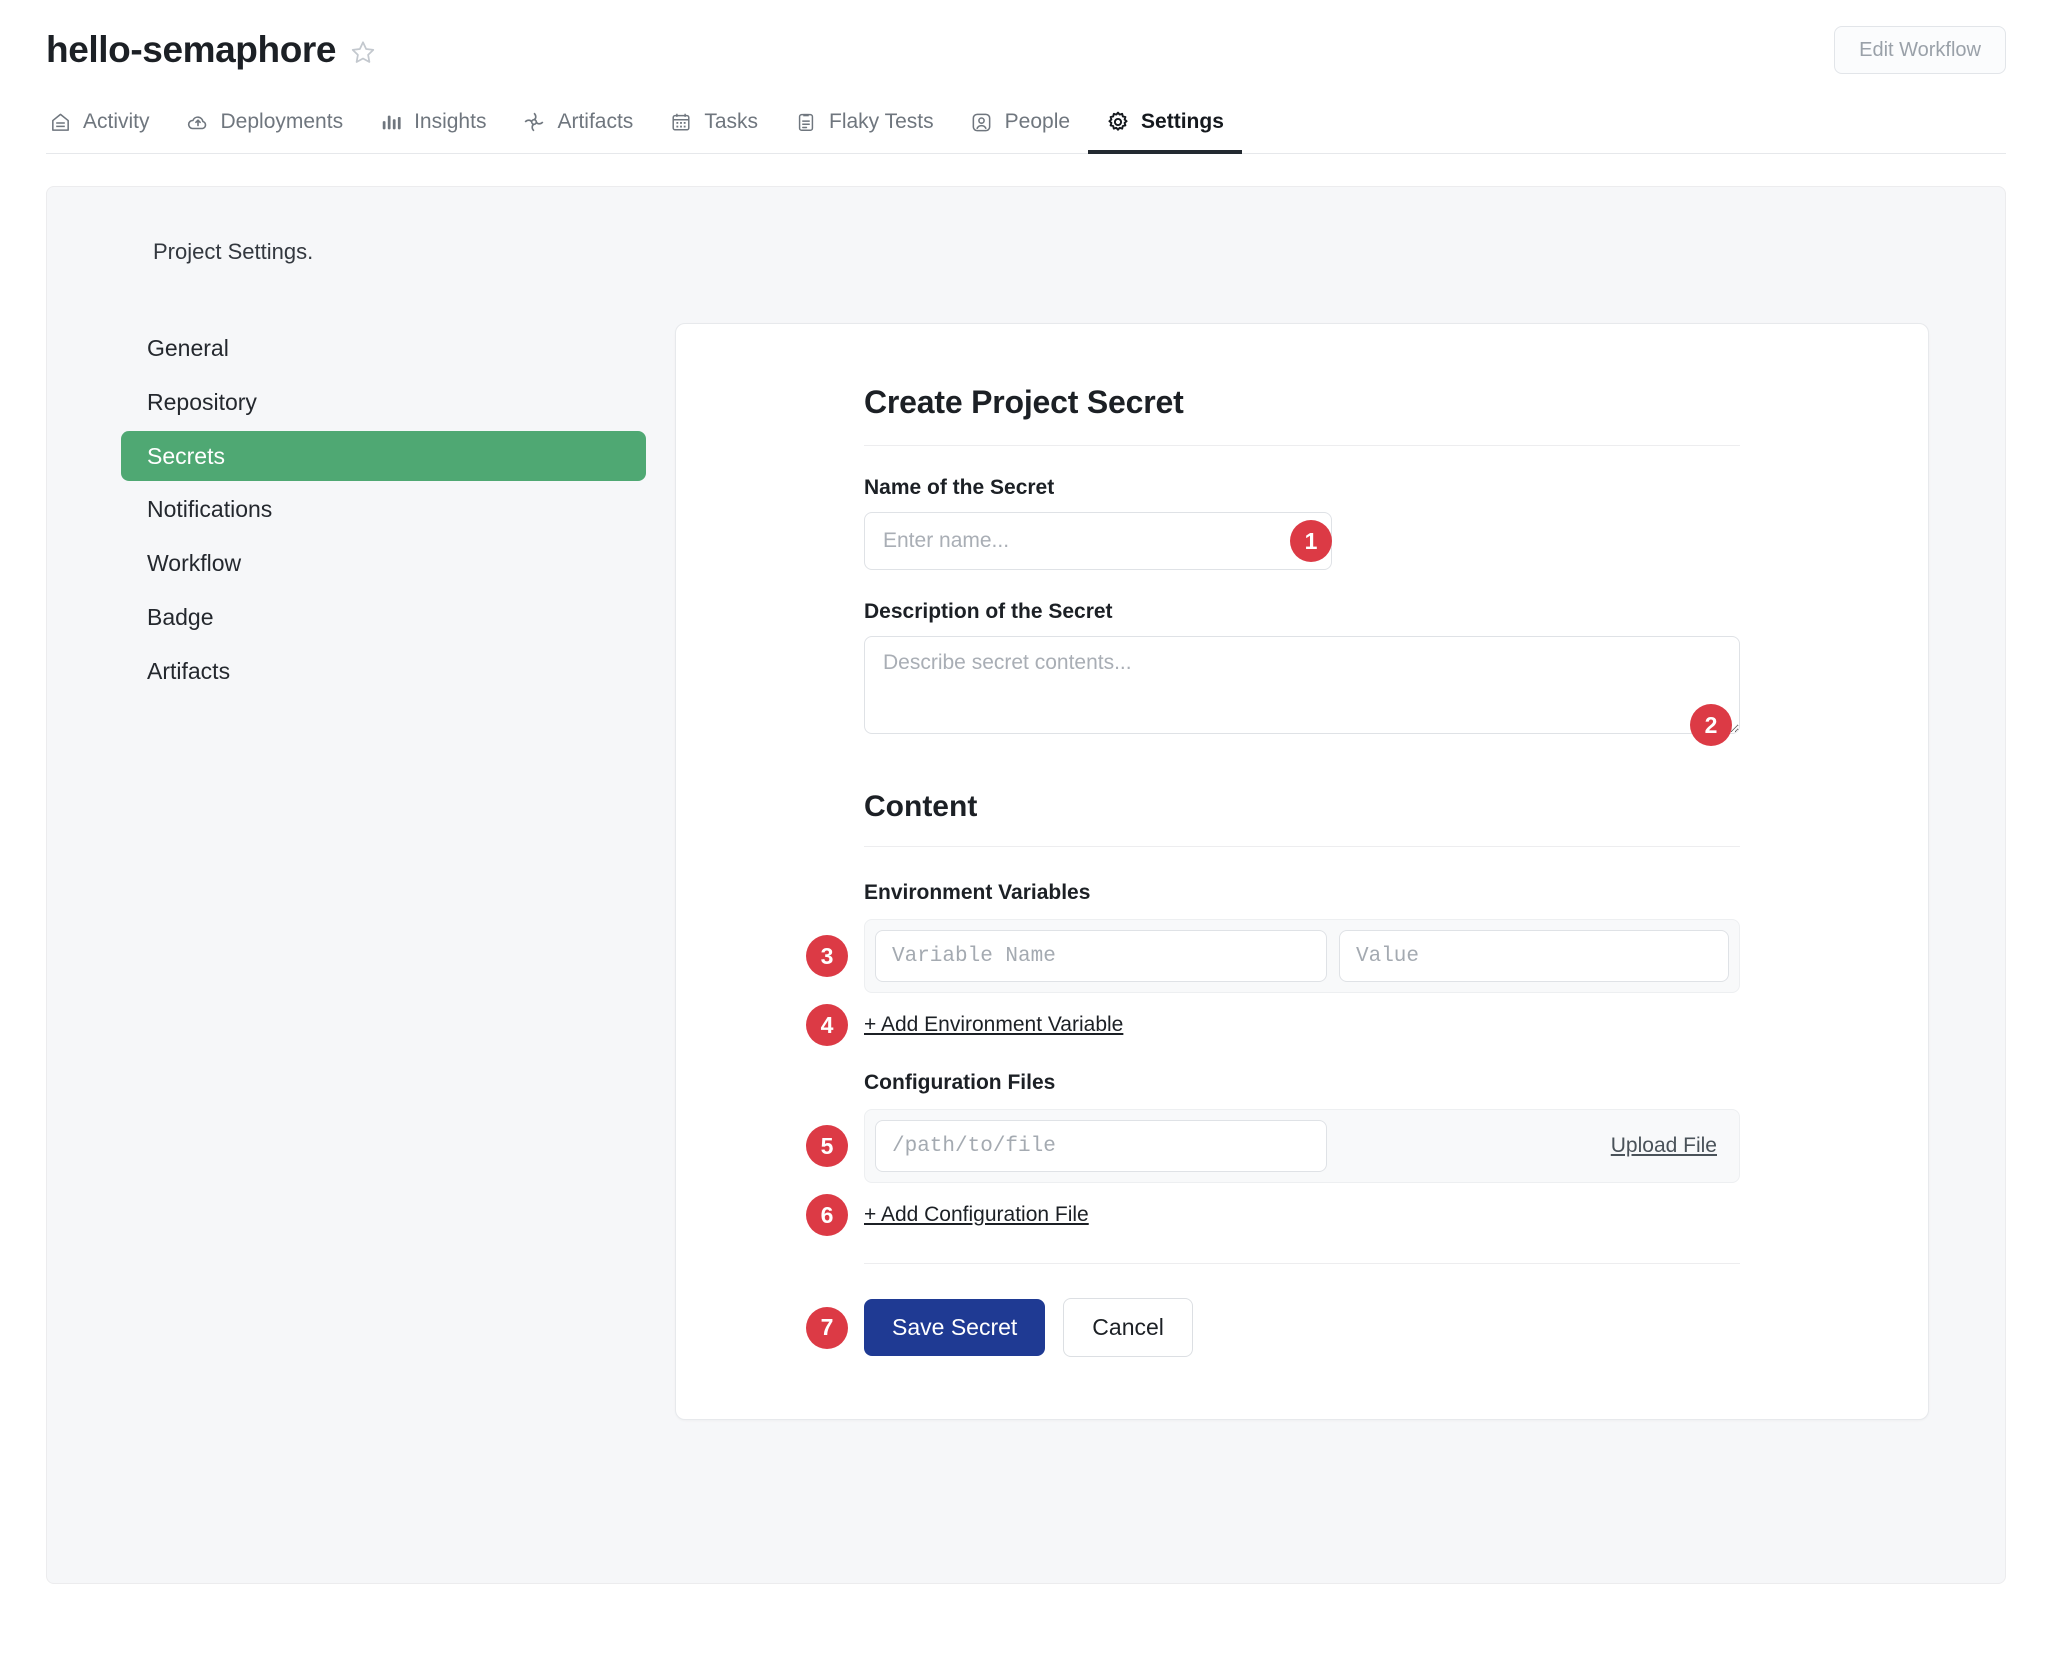 This screenshot has height=1664, width=2052. I want to click on step-badge-7: 7, so click(827, 1327).